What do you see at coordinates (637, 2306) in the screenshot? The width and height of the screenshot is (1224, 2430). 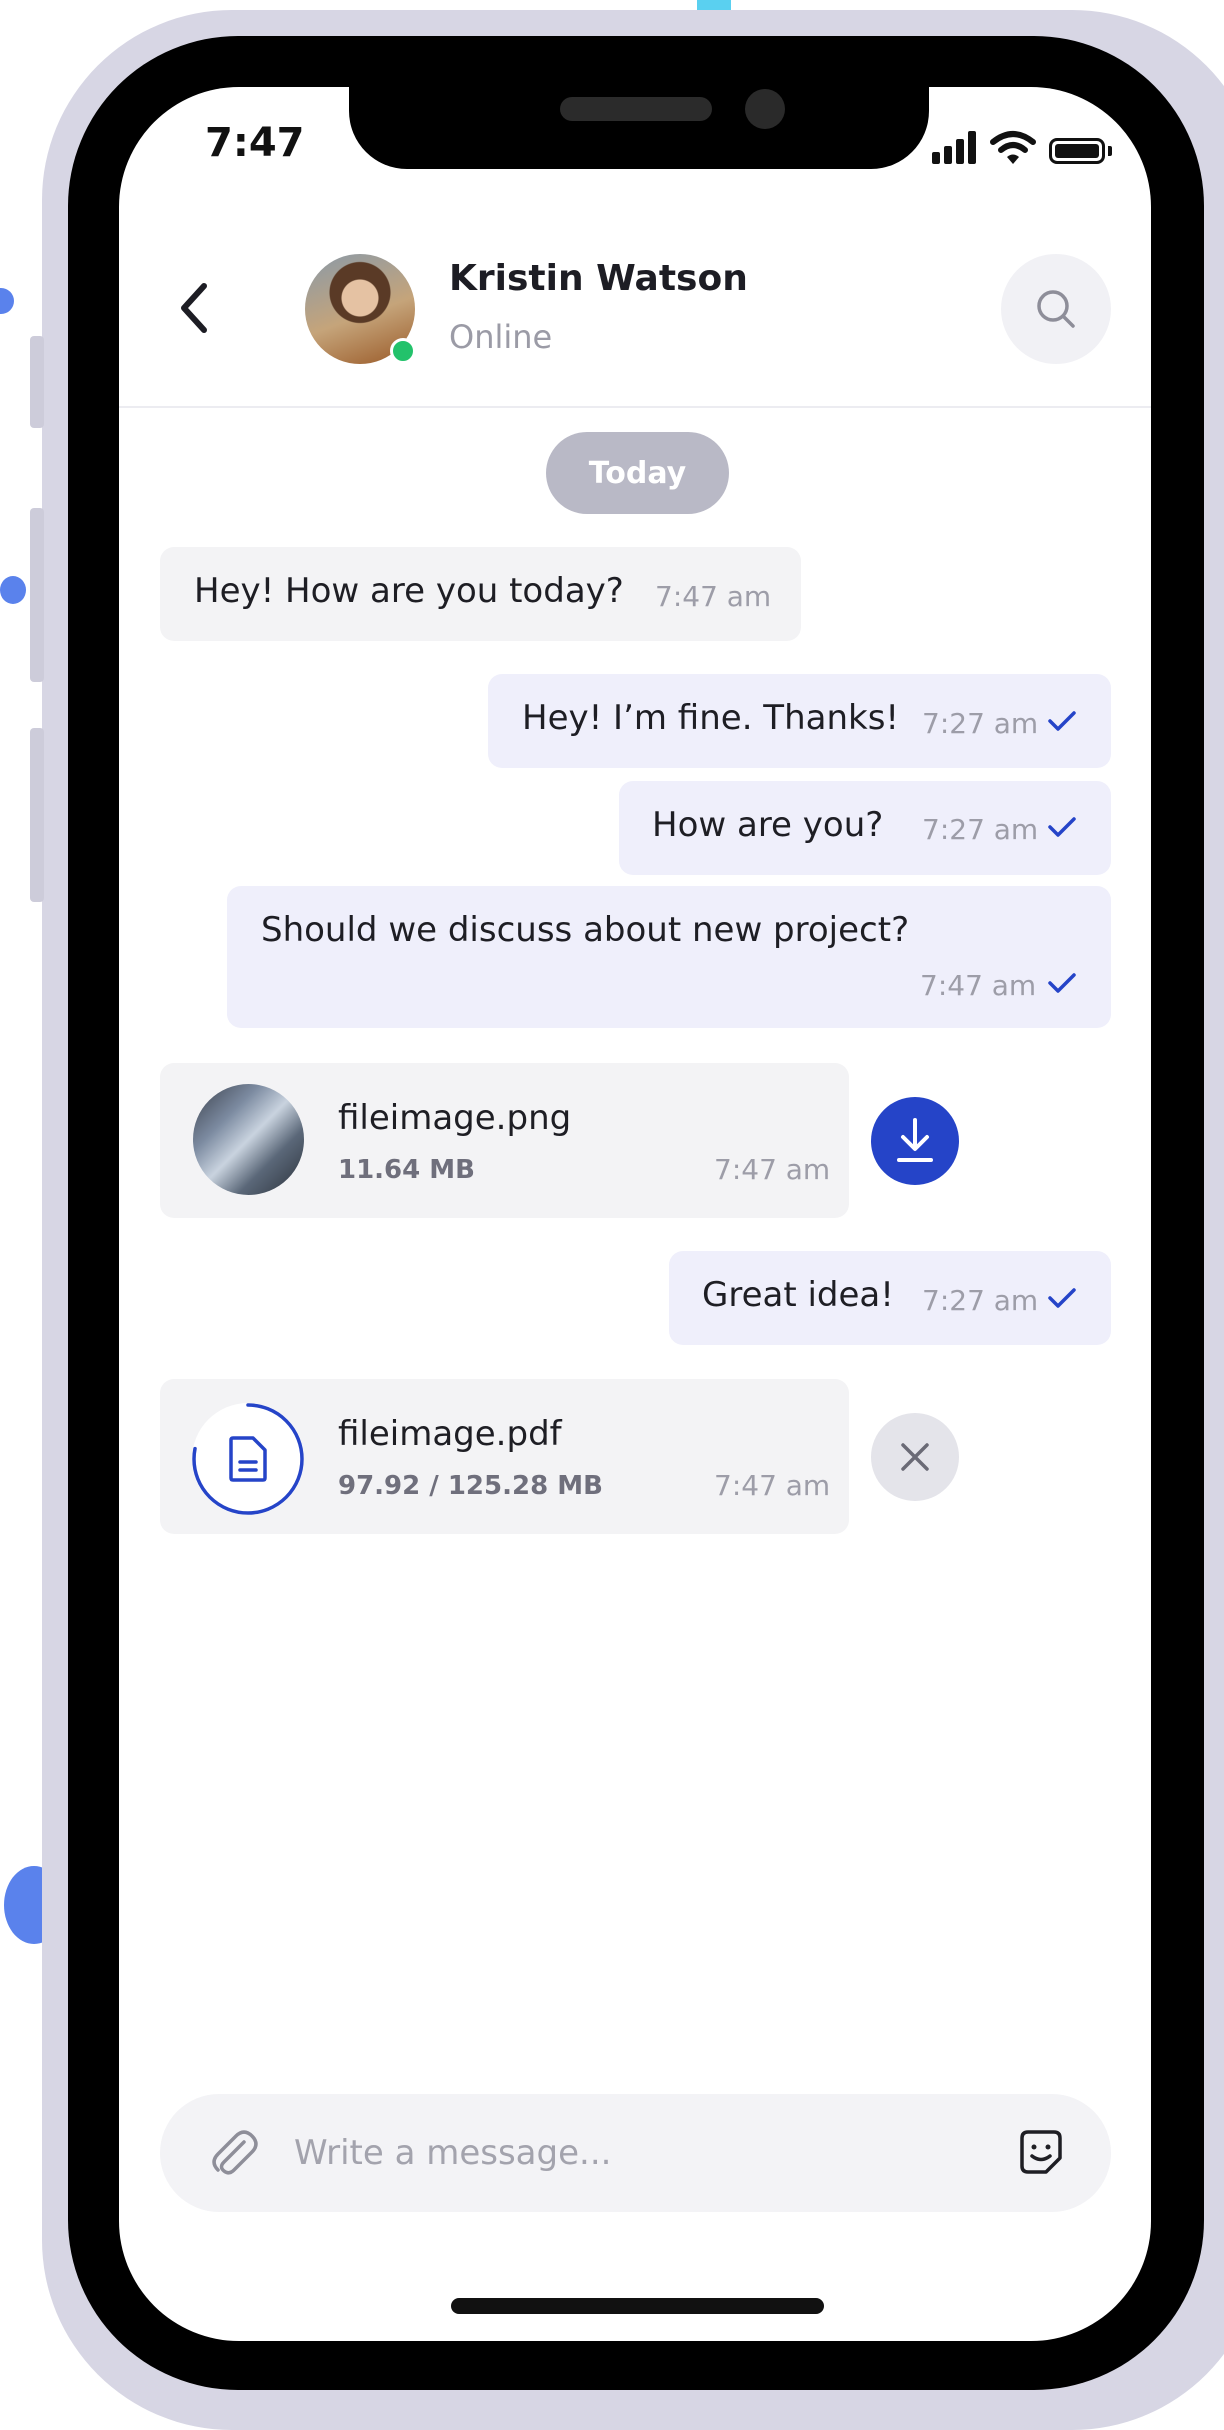 I see `home-indicator` at bounding box center [637, 2306].